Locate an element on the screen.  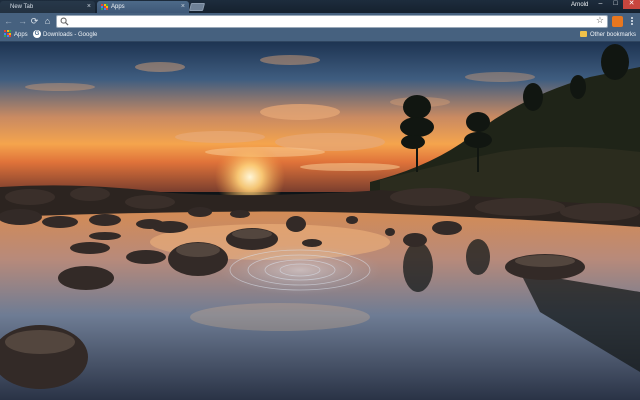
toolbar: ← → ⟳ ⌂ ☆ is located at coordinates (320, 21).